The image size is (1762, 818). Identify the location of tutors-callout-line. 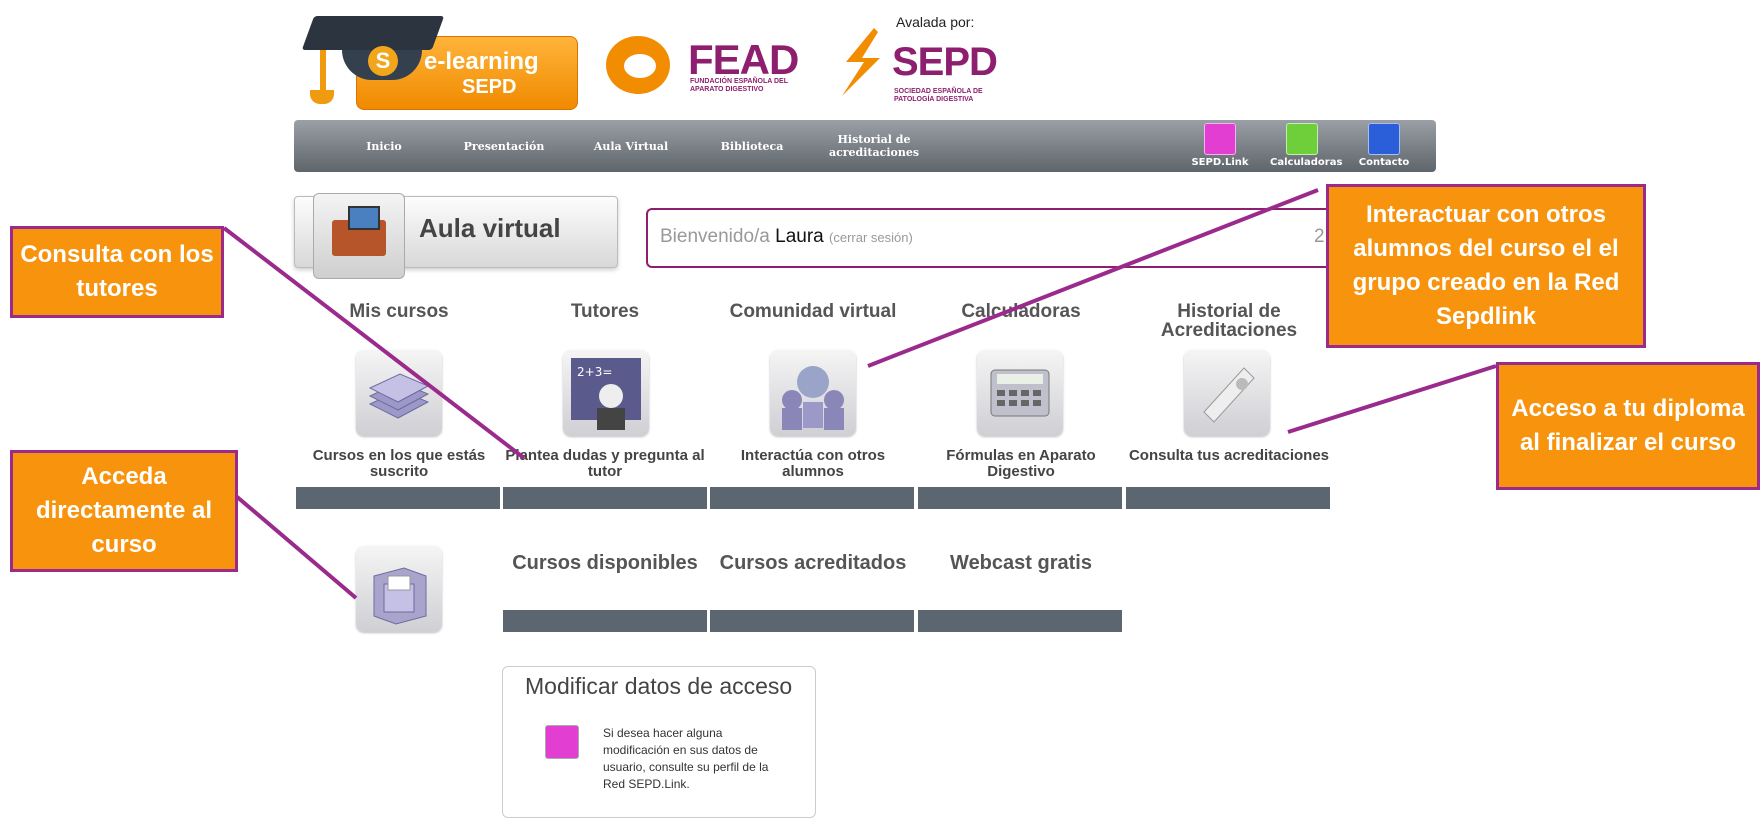
(374, 343).